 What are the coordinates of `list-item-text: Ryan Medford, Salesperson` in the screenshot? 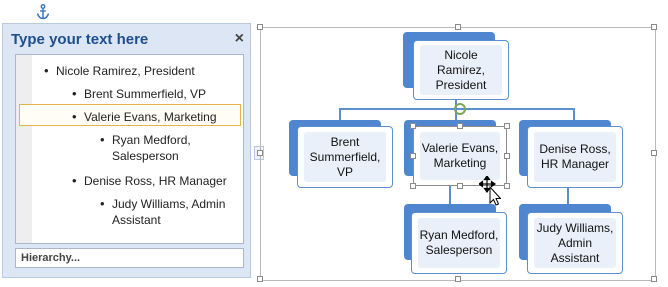 It's located at (151, 148).